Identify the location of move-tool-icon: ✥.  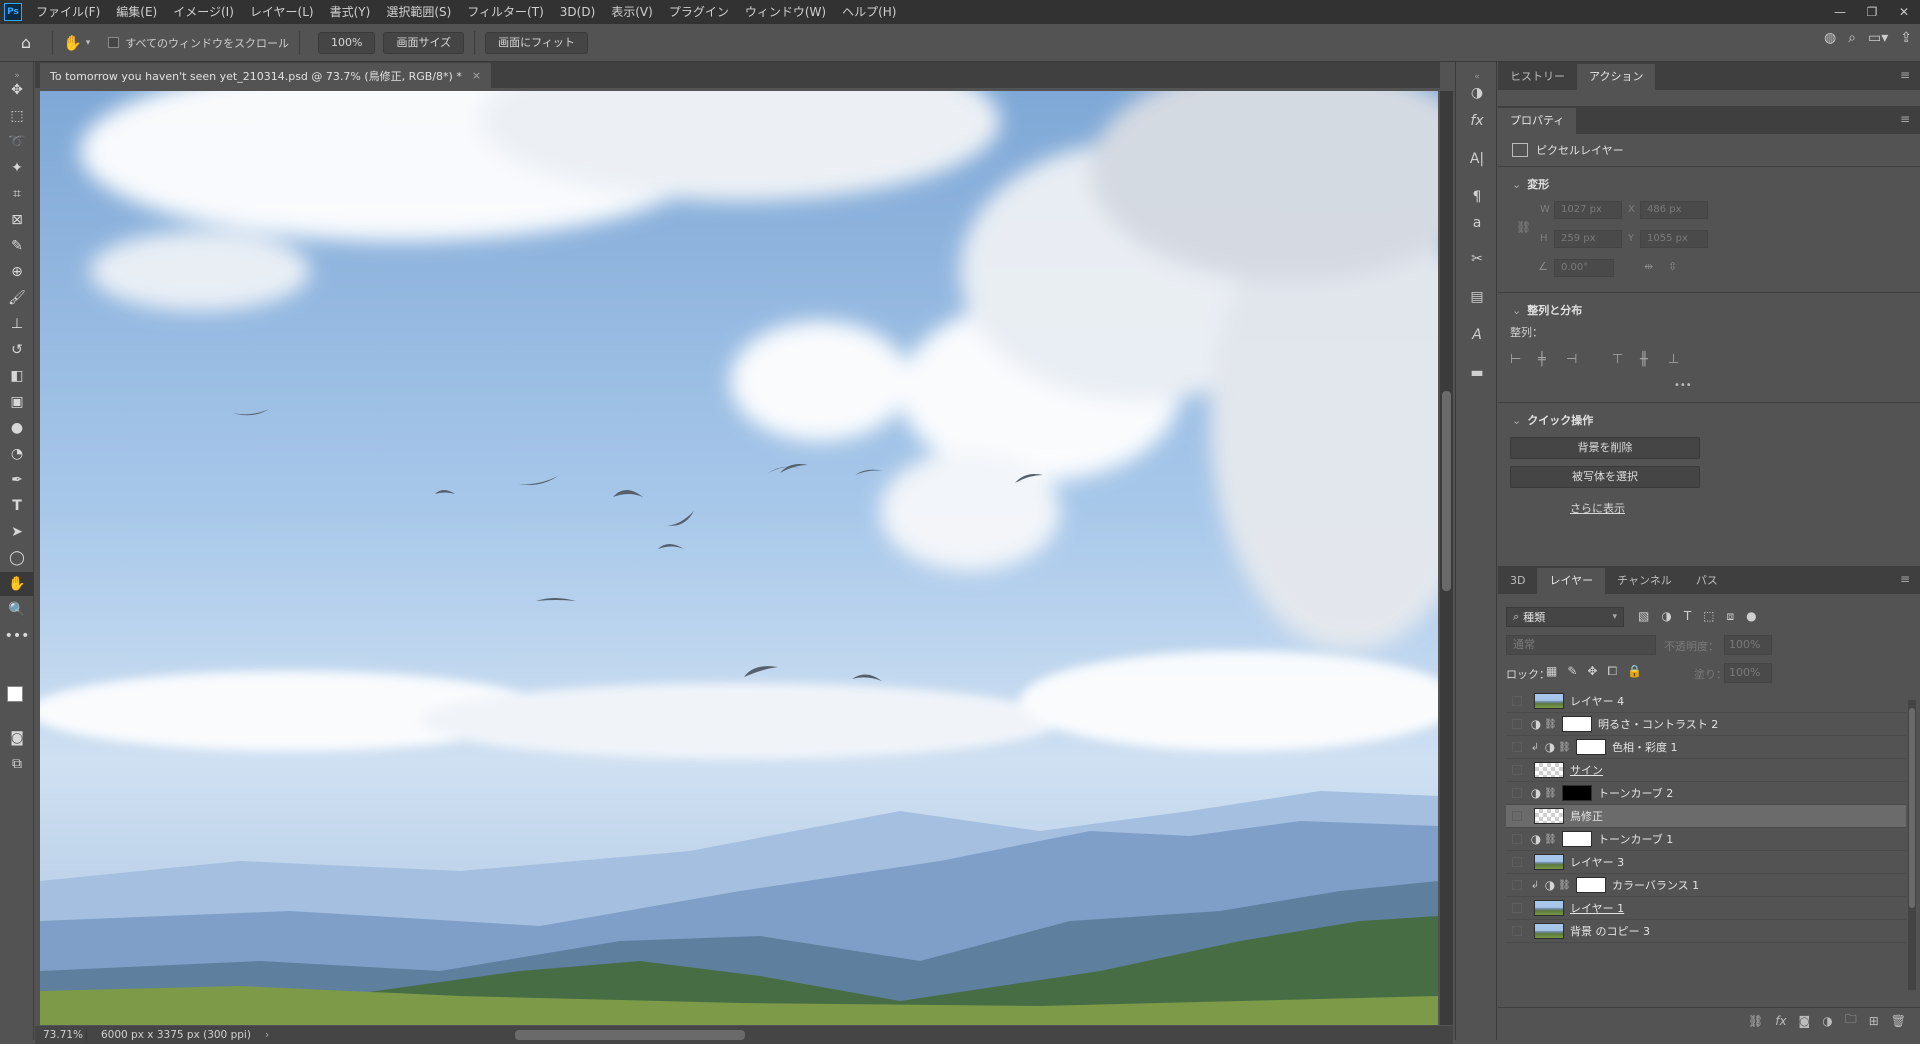
(17, 90).